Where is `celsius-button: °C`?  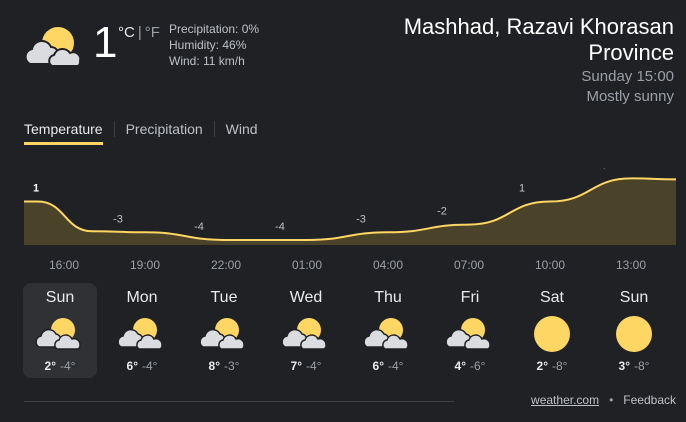
celsius-button: °C is located at coordinates (126, 32).